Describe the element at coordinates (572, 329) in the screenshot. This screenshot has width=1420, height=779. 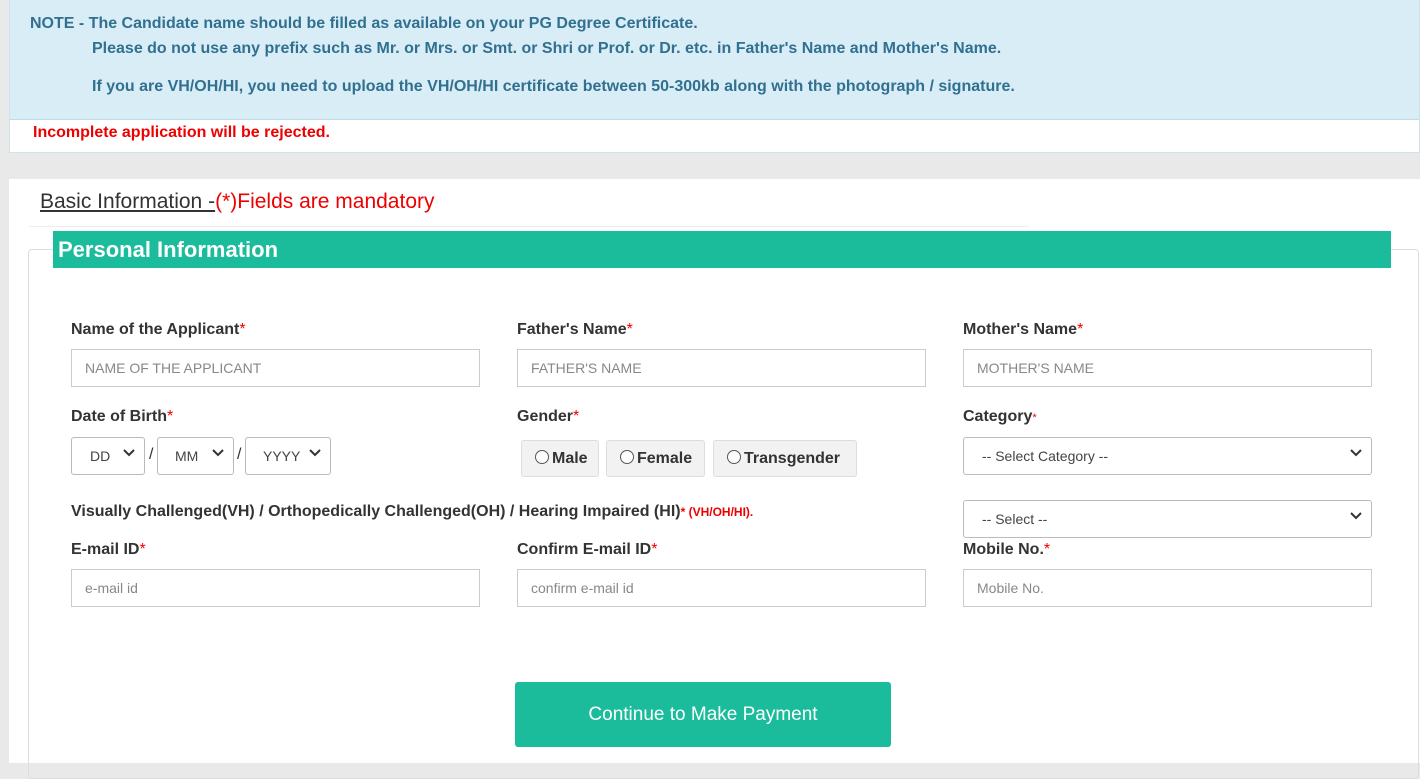
I see `father-name-label-text: Father's Name` at that location.